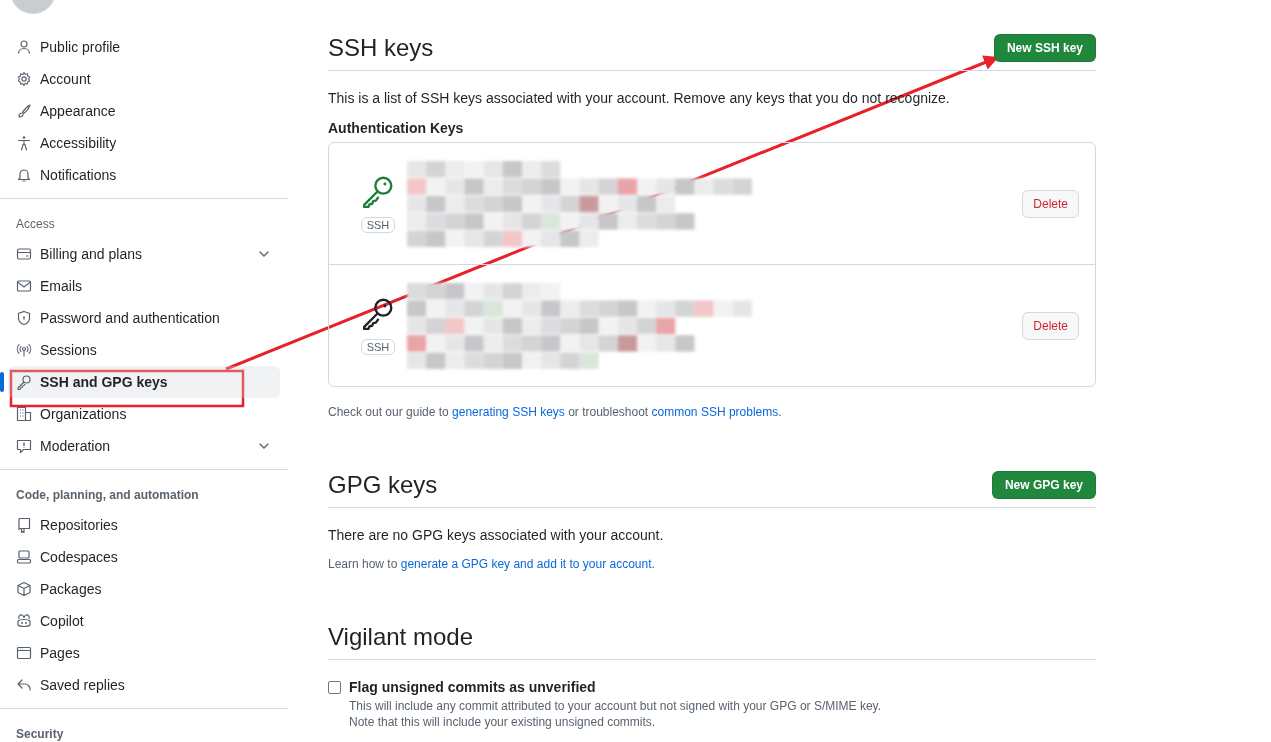  I want to click on section-title: Vigilant mode, so click(400, 637).